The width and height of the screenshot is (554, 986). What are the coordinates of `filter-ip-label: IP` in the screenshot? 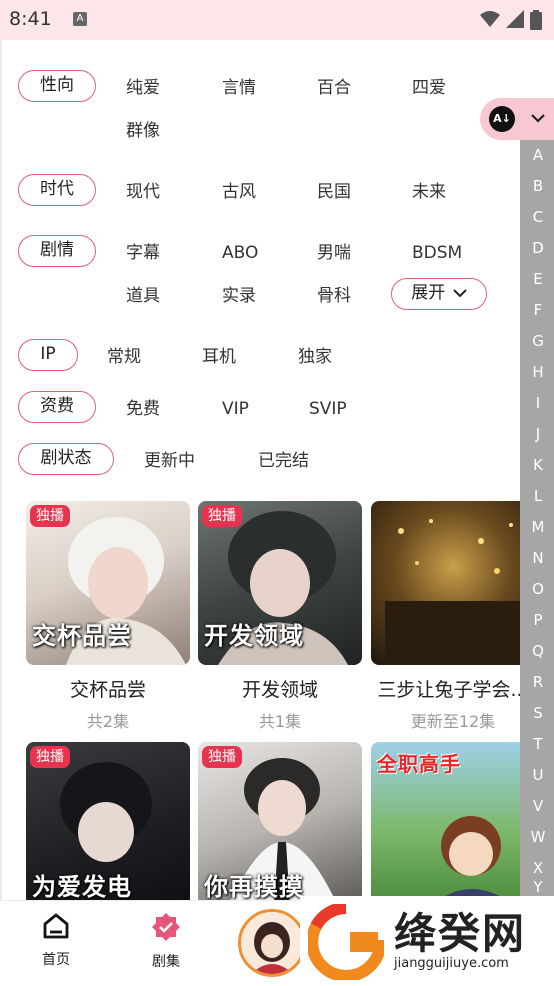 It's located at (48, 355).